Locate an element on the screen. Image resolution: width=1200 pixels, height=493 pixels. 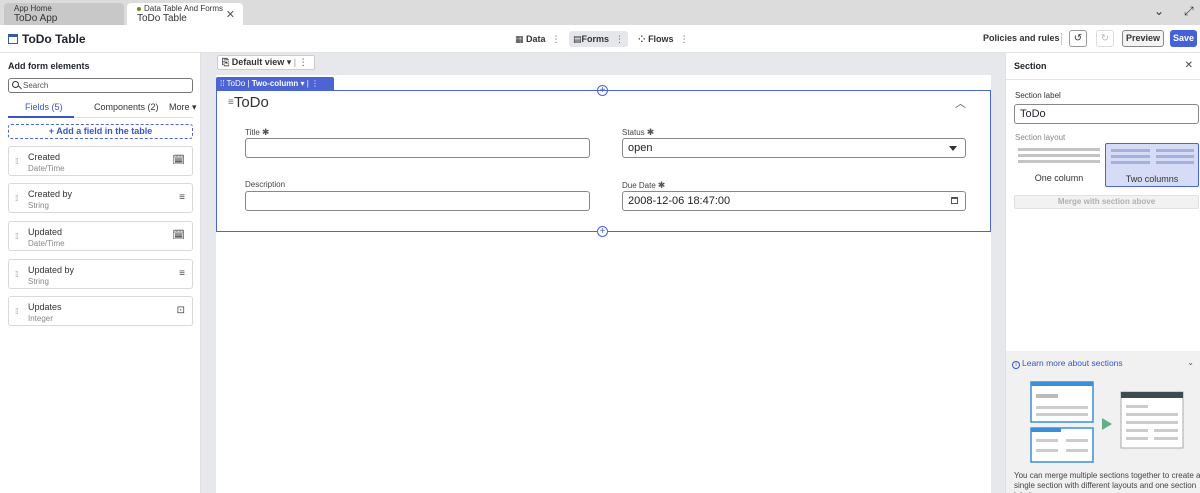
title-input is located at coordinates (417, 148).